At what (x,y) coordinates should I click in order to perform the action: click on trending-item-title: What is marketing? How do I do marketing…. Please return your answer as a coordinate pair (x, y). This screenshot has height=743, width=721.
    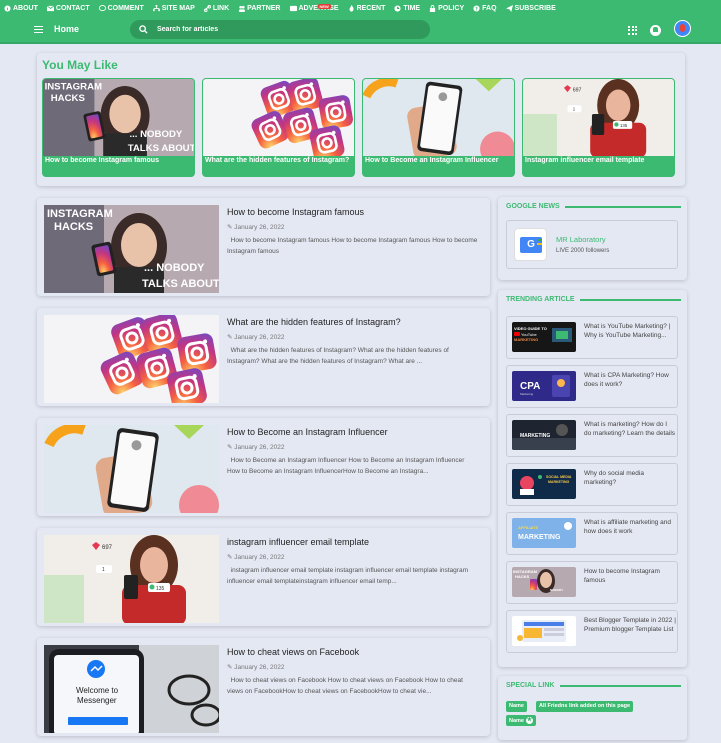
    Looking at the image, I should click on (630, 429).